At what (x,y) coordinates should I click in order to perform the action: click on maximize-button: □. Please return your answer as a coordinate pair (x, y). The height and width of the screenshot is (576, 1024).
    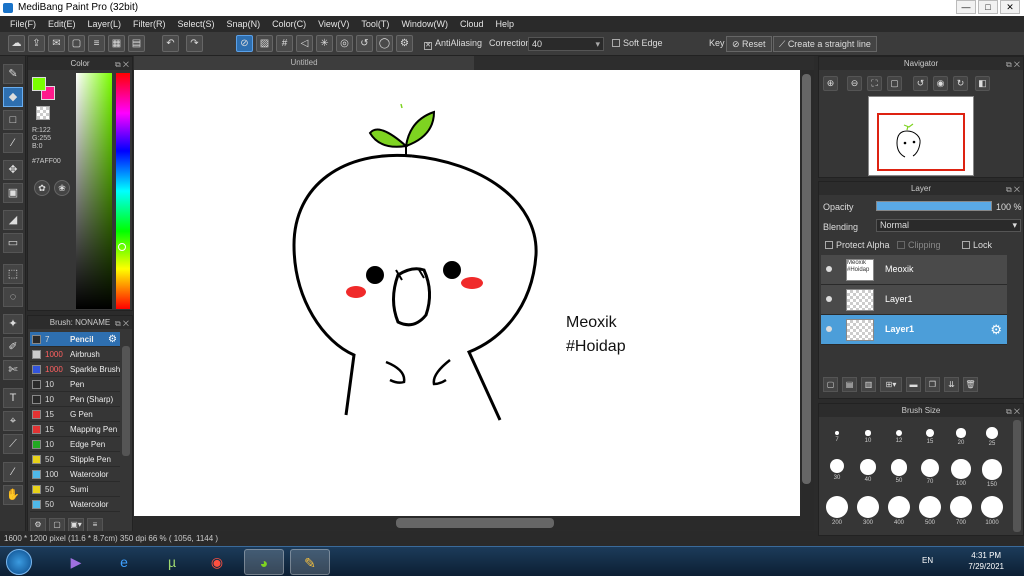
    Looking at the image, I should click on (988, 7).